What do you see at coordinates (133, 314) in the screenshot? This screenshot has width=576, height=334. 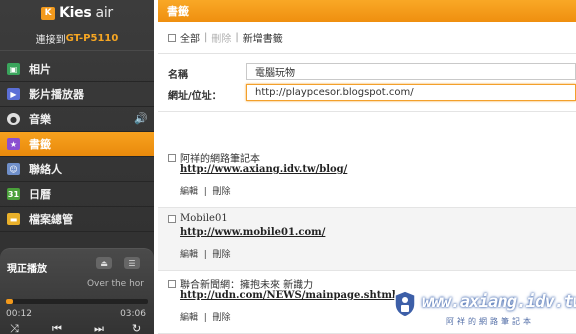 I see `total-time: 03:06` at bounding box center [133, 314].